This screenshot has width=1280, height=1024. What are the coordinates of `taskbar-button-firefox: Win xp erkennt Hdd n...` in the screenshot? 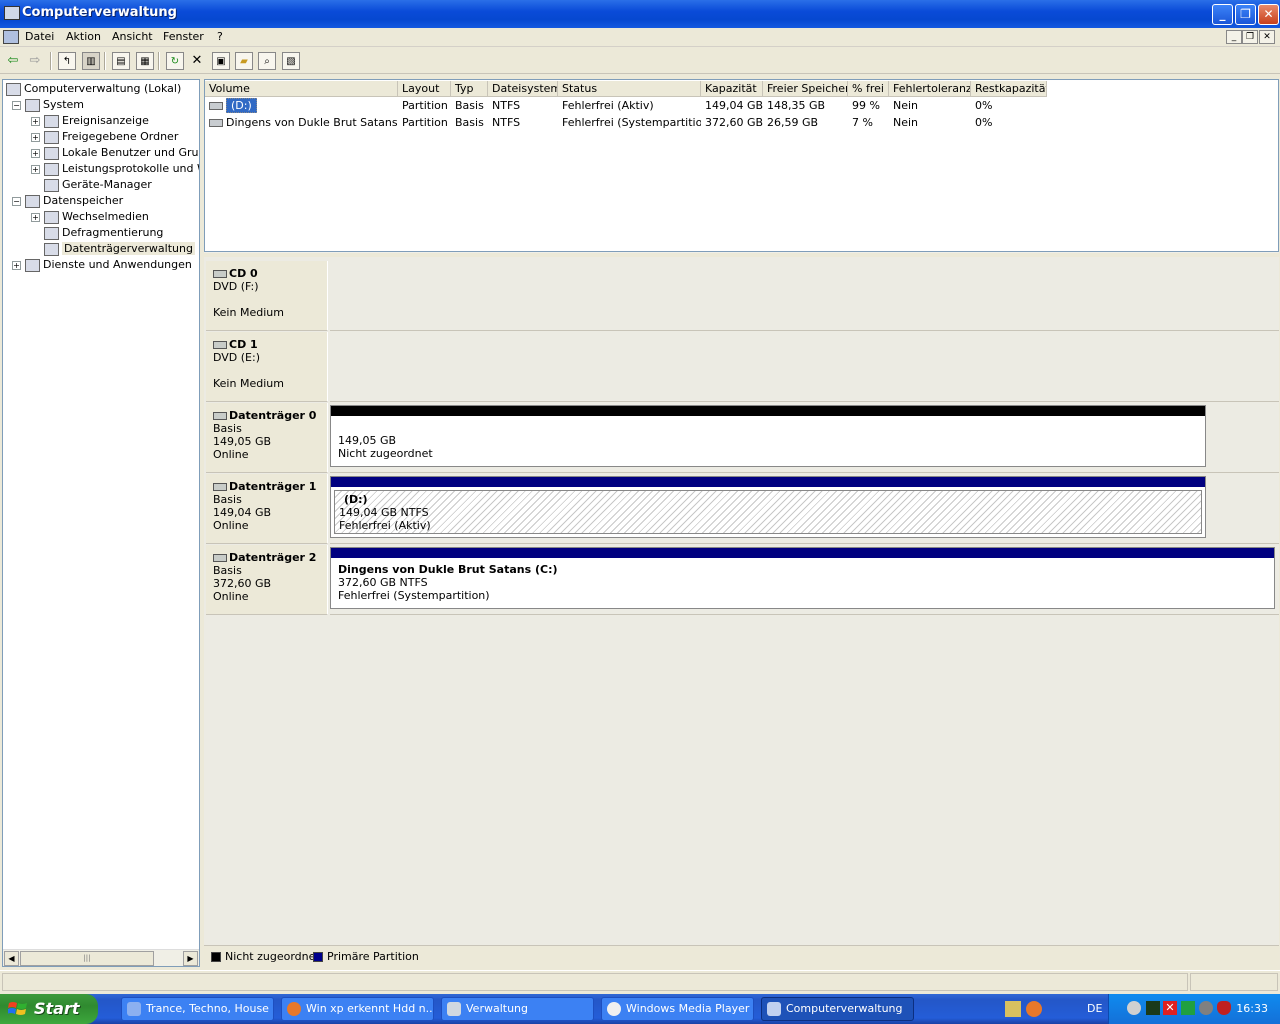 It's located at (357, 1009).